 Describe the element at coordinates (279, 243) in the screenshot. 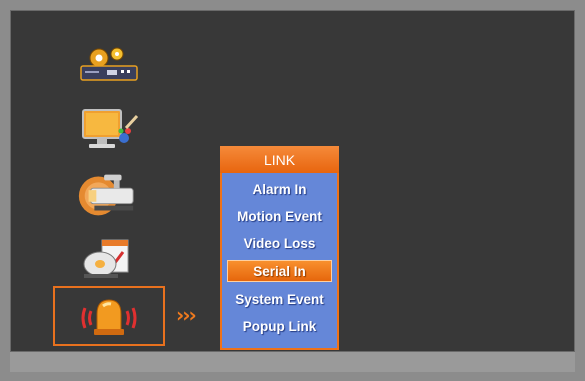

I see `menu-item-video-loss: Video Loss` at that location.